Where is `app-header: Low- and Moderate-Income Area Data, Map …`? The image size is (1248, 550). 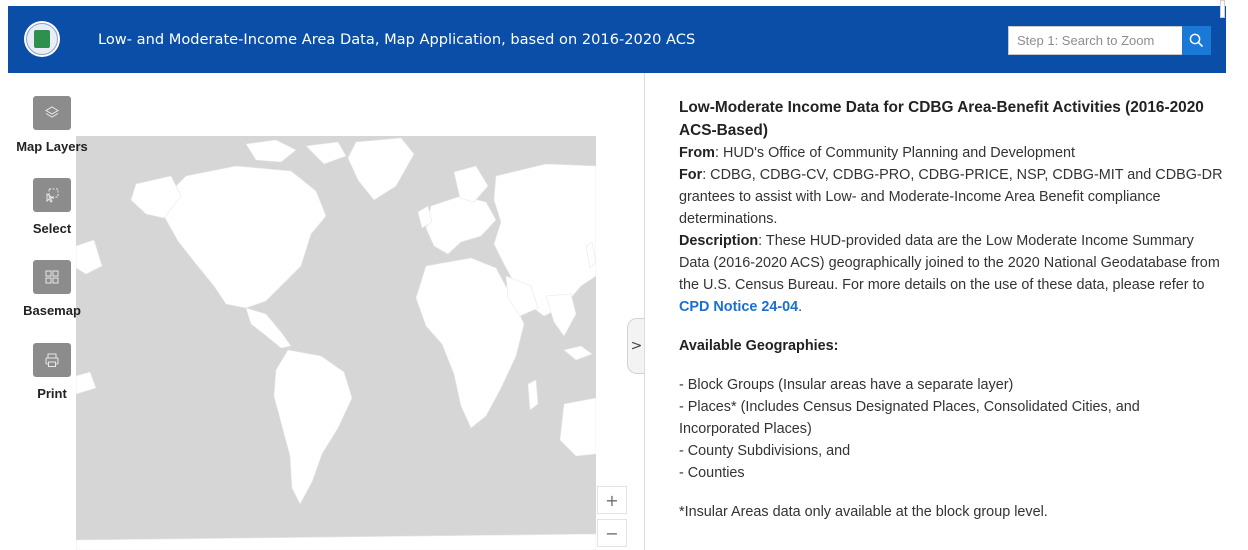 app-header: Low- and Moderate-Income Area Data, Map … is located at coordinates (617, 39).